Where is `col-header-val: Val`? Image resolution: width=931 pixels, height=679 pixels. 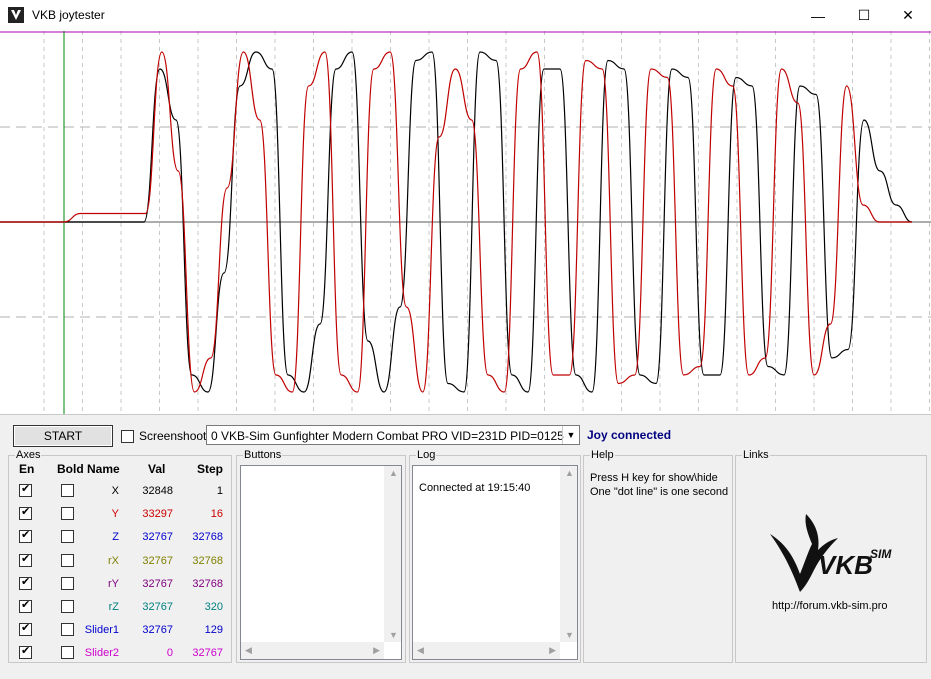
col-header-val: Val is located at coordinates (157, 469).